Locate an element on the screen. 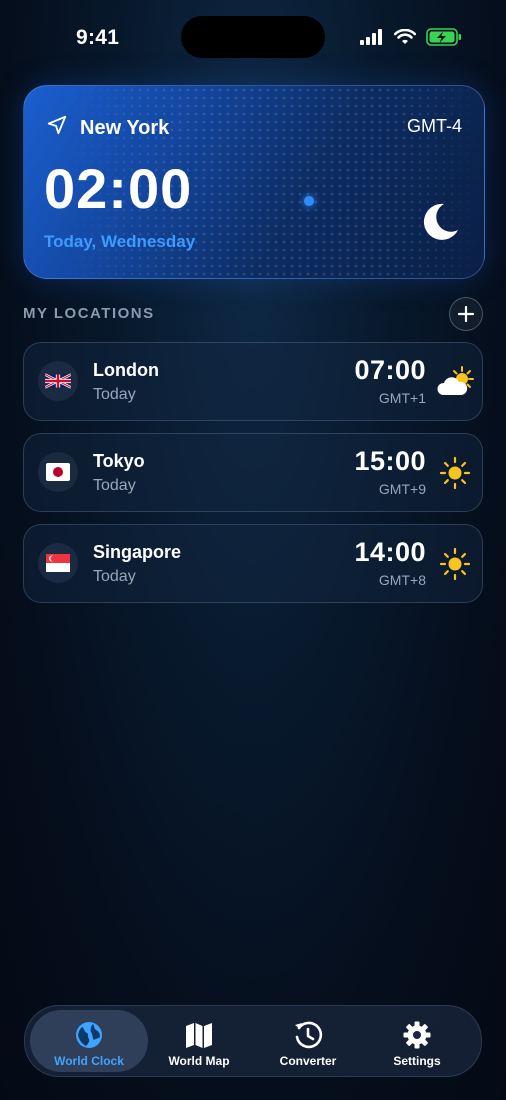 Image resolution: width=506 pixels, height=1100 pixels. location-gmt: GMT+8 is located at coordinates (402, 580).